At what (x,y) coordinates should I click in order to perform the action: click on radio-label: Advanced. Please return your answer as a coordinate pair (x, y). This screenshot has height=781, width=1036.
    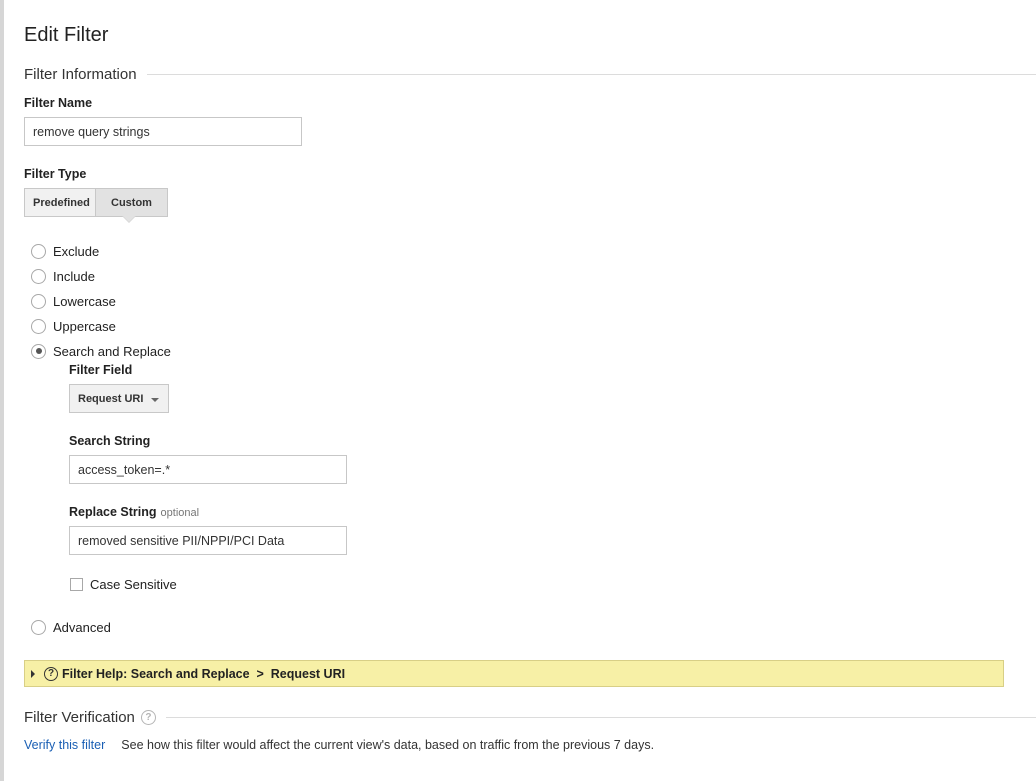
    Looking at the image, I should click on (82, 627).